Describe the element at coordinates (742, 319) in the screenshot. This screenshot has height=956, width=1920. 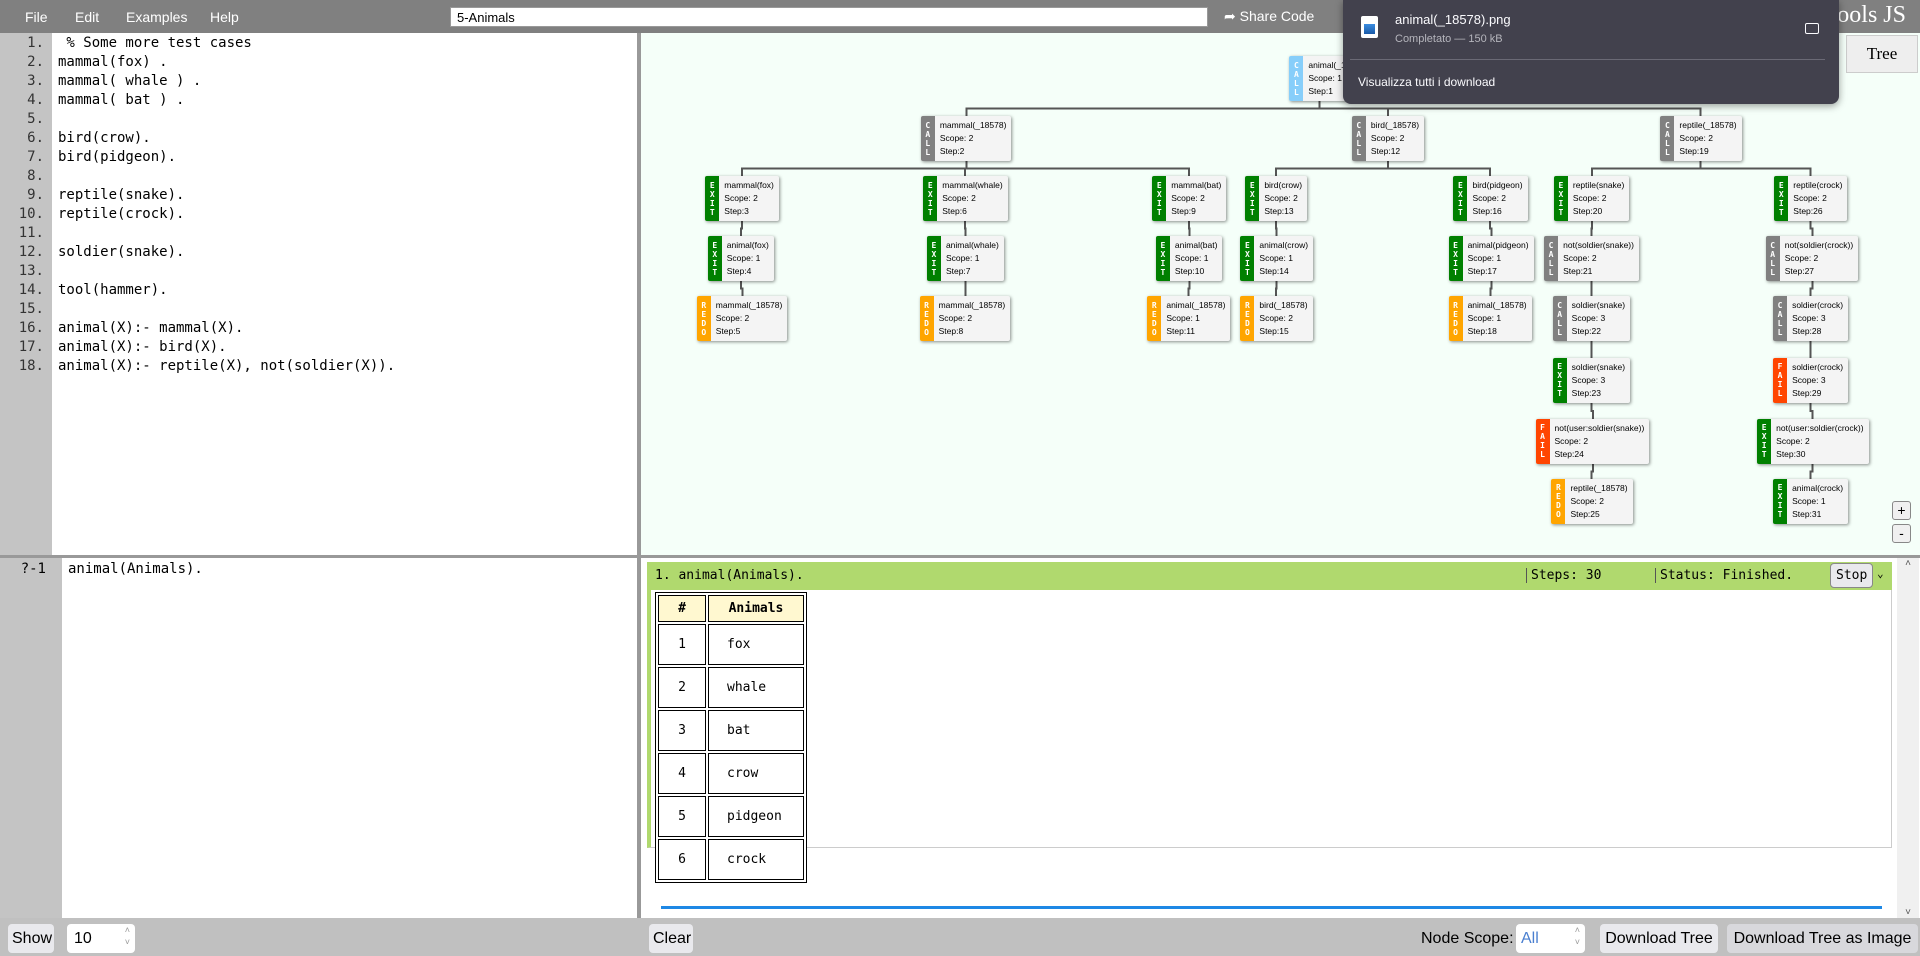
I see `trace-node: REDO mammal(_18578) Scope: 2 Step:5` at that location.